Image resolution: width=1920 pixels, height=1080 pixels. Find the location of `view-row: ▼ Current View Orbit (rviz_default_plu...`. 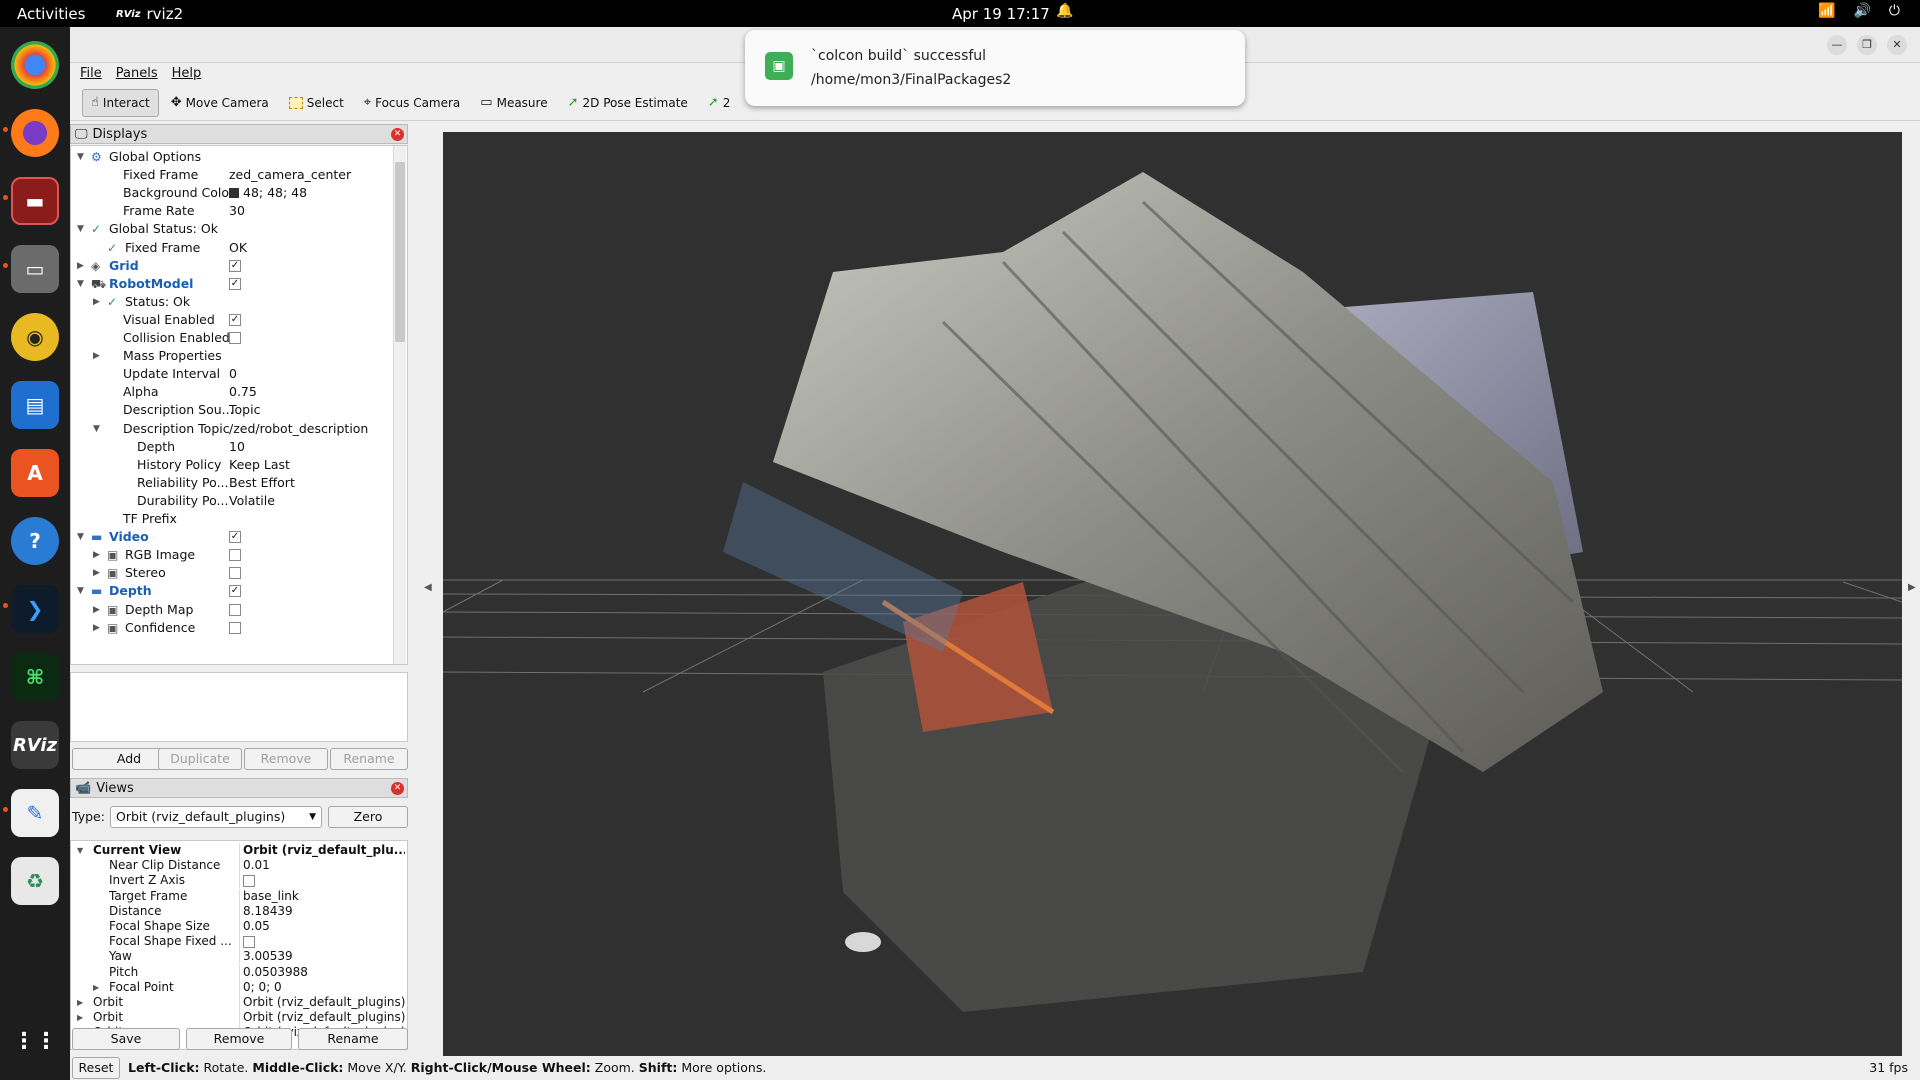

view-row: ▼ Current View Orbit (rviz_default_plu... is located at coordinates (239, 850).